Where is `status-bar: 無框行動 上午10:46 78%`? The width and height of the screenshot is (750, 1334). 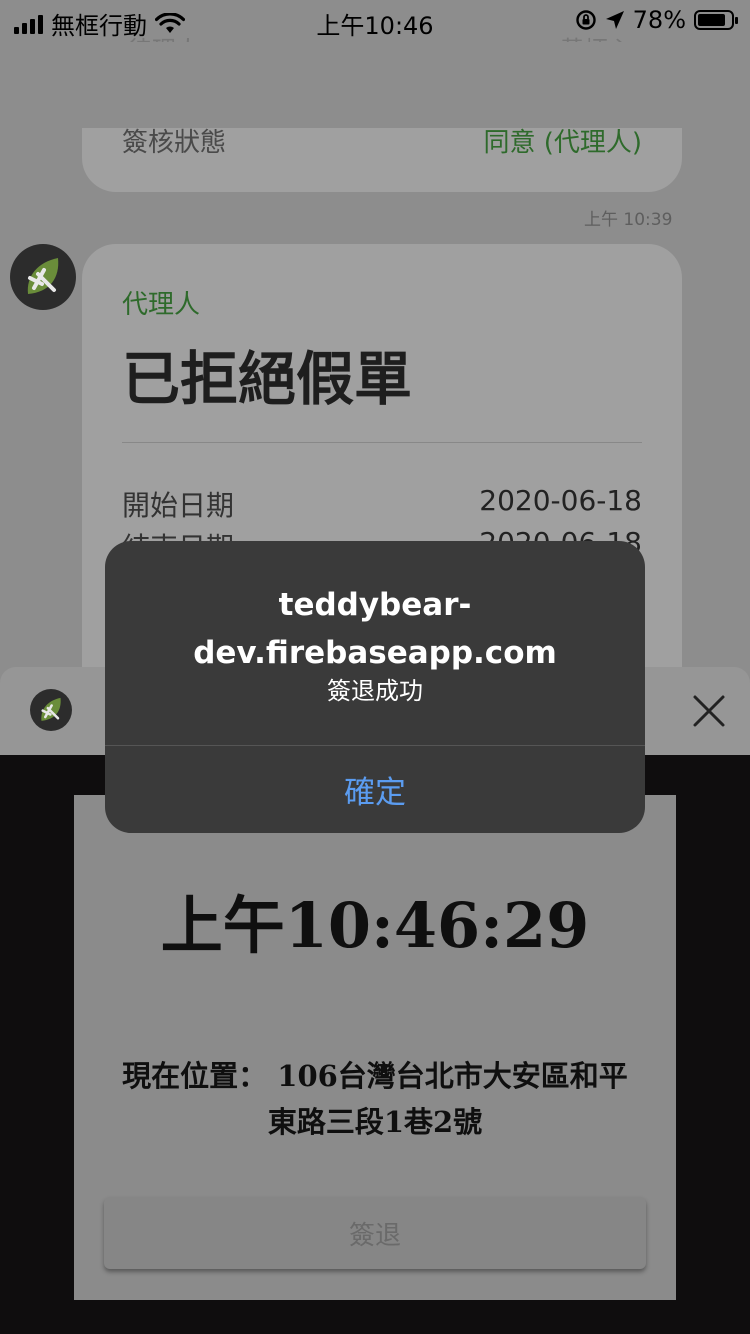 status-bar: 無框行動 上午10:46 78% is located at coordinates (375, 20).